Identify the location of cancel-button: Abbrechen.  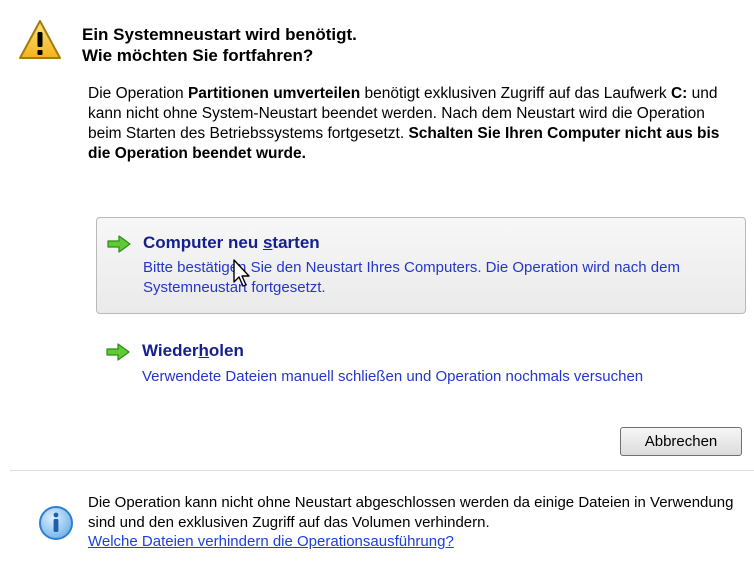
(681, 441).